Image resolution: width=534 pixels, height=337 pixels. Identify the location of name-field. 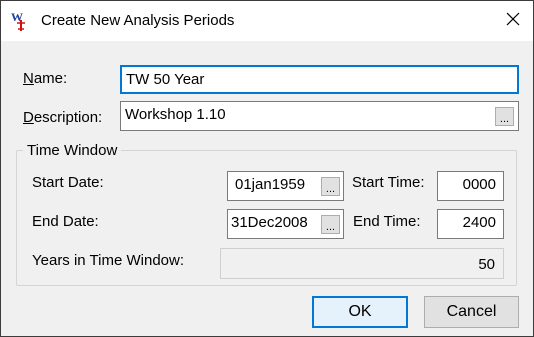
(319, 79).